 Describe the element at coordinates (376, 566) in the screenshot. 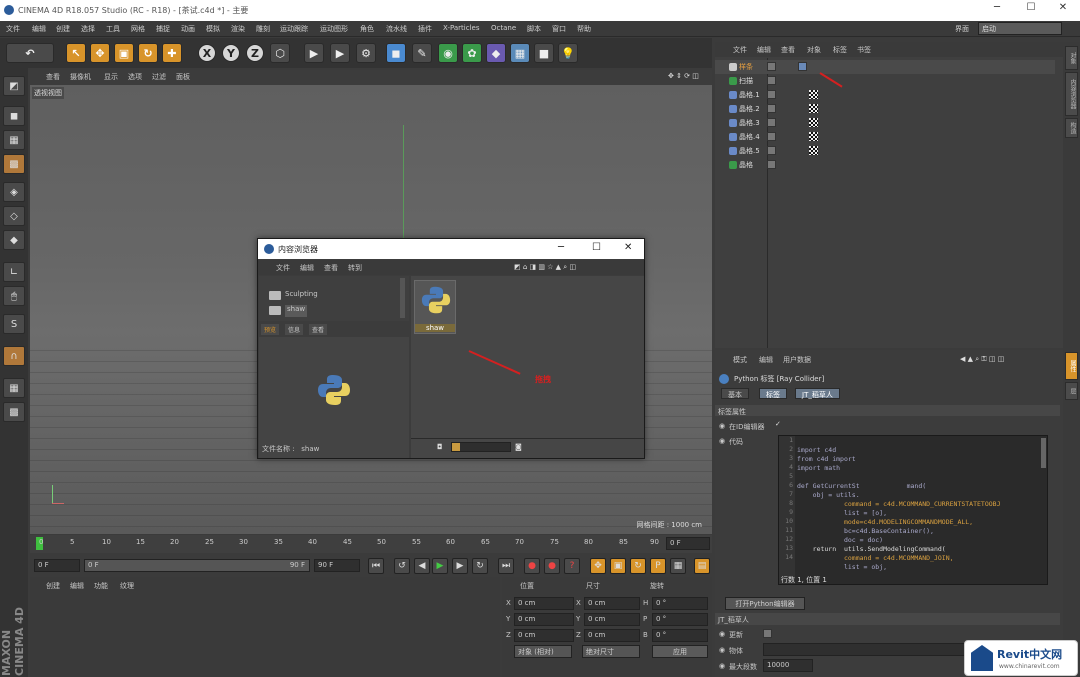

I see `go-to-start-icon: ⏮` at that location.